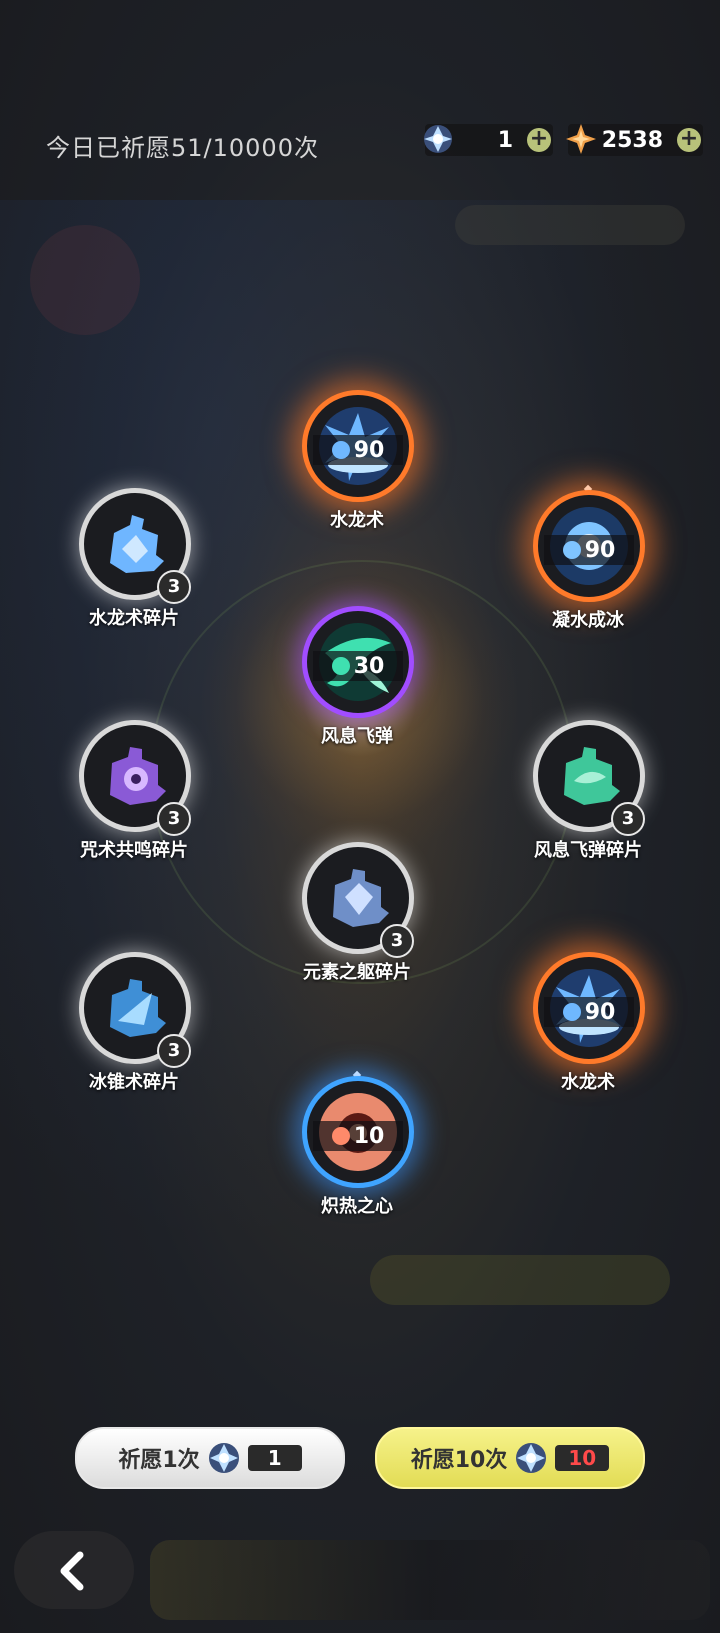 This screenshot has height=1633, width=720. I want to click on item-level: 30, so click(369, 666).